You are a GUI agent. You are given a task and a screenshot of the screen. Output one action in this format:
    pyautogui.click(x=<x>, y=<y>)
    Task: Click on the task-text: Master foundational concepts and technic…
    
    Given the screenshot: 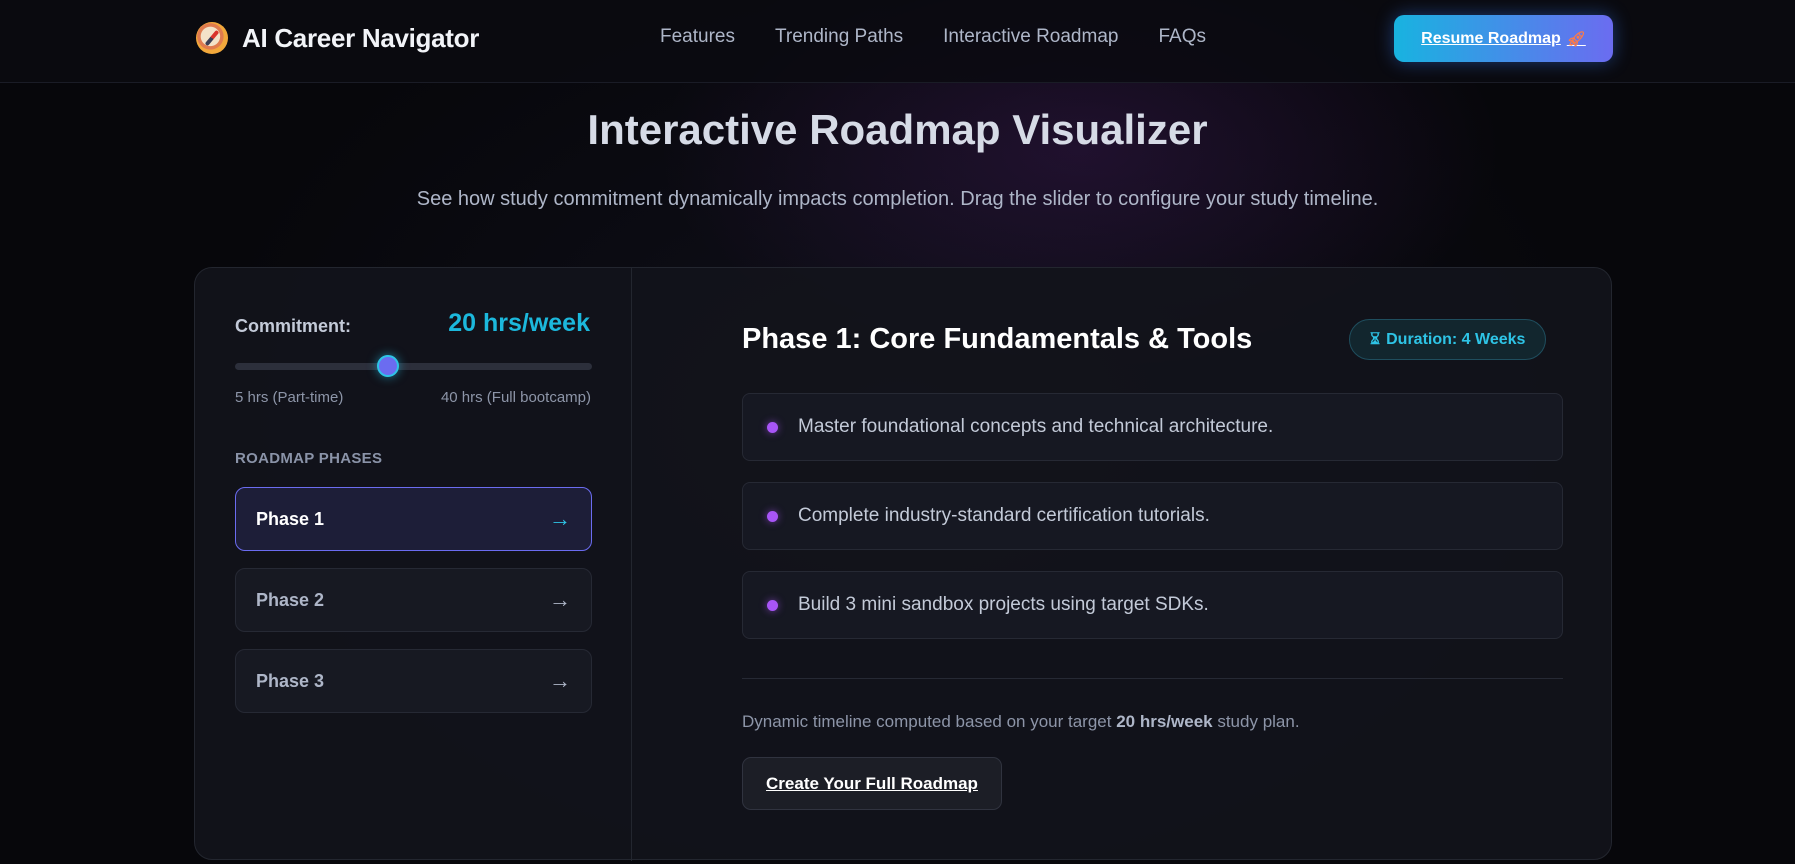 What is the action you would take?
    pyautogui.click(x=1036, y=426)
    